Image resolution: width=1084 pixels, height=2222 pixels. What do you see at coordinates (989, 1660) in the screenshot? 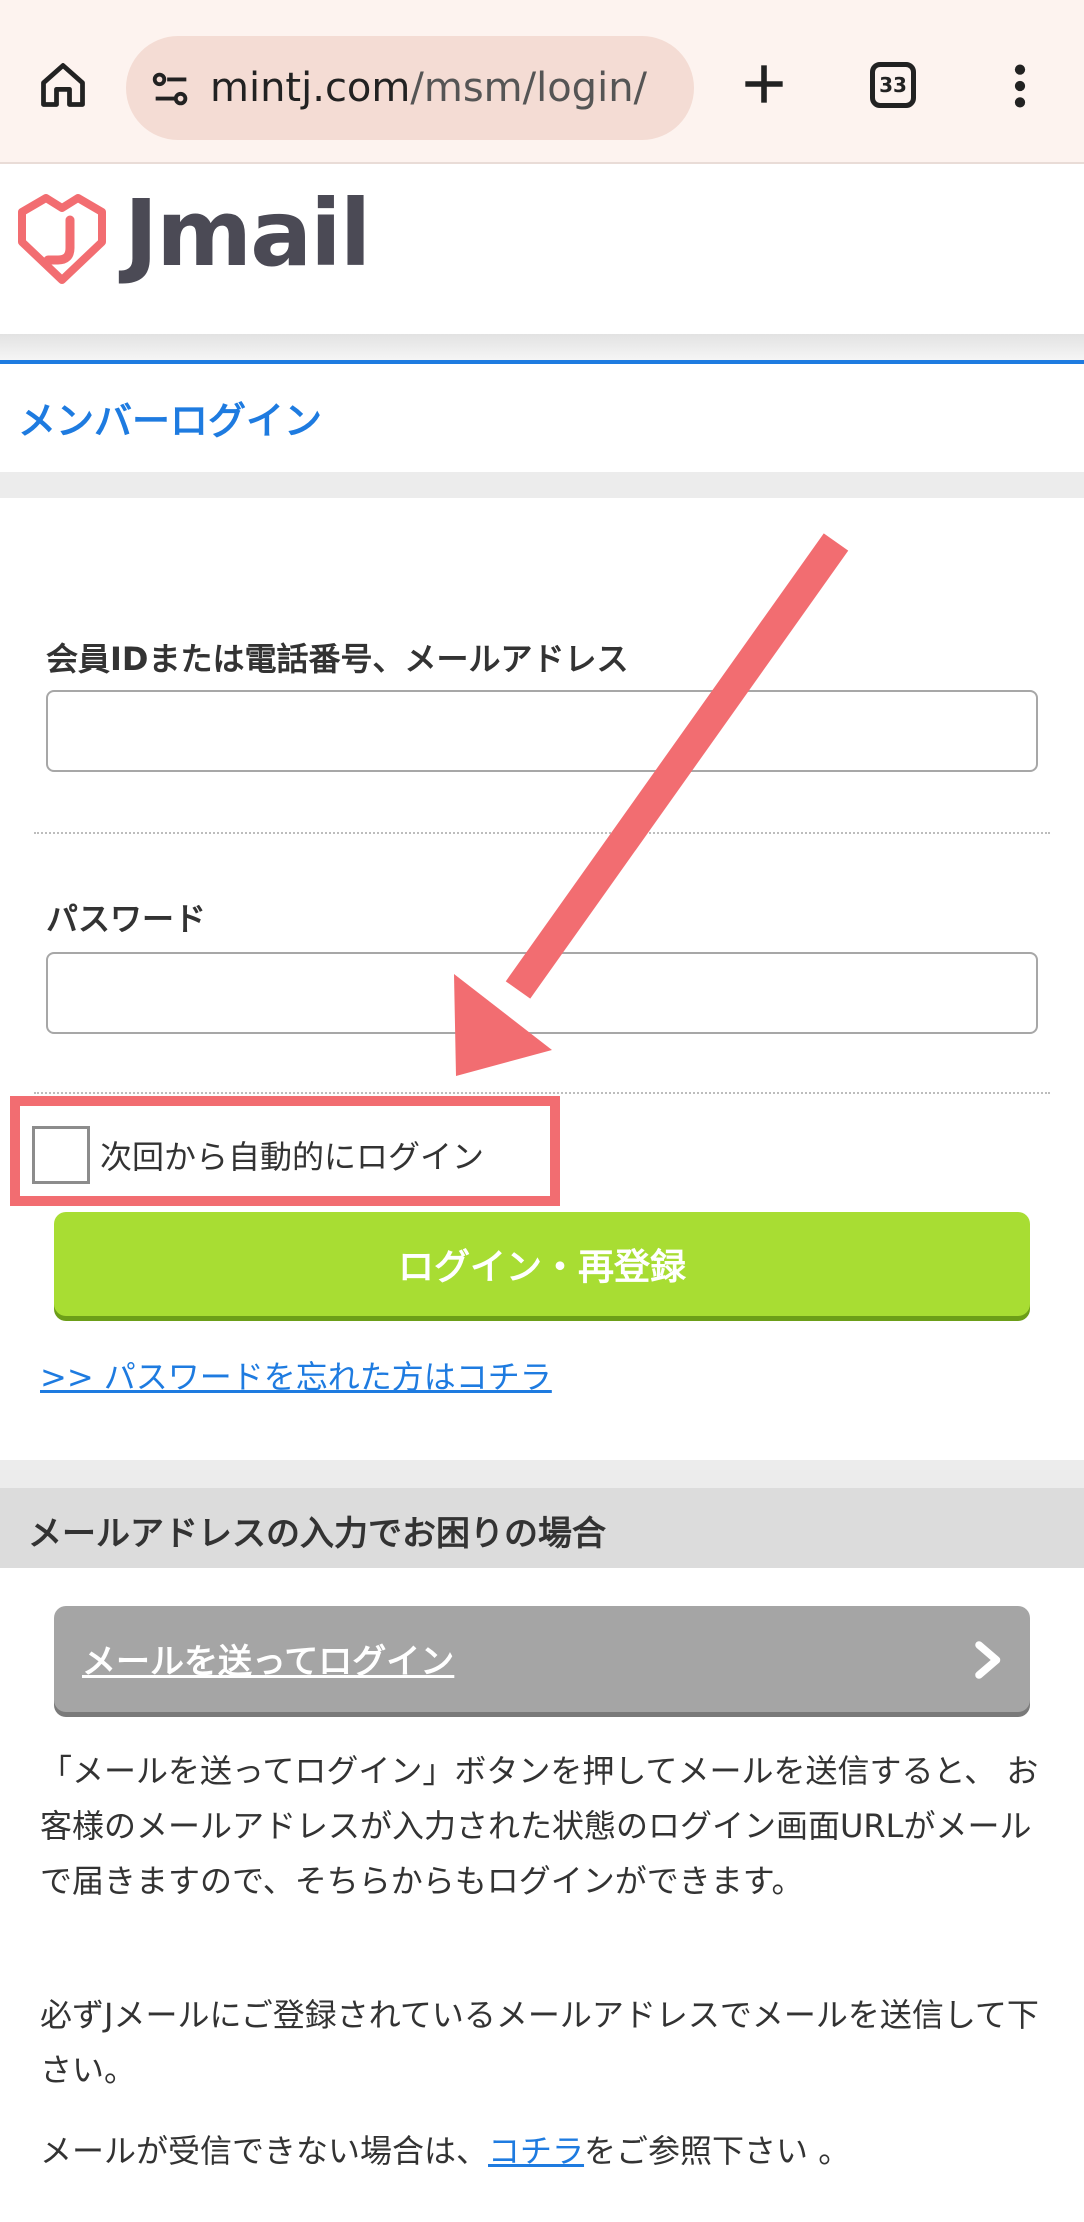
I see `chevron-right-icon` at bounding box center [989, 1660].